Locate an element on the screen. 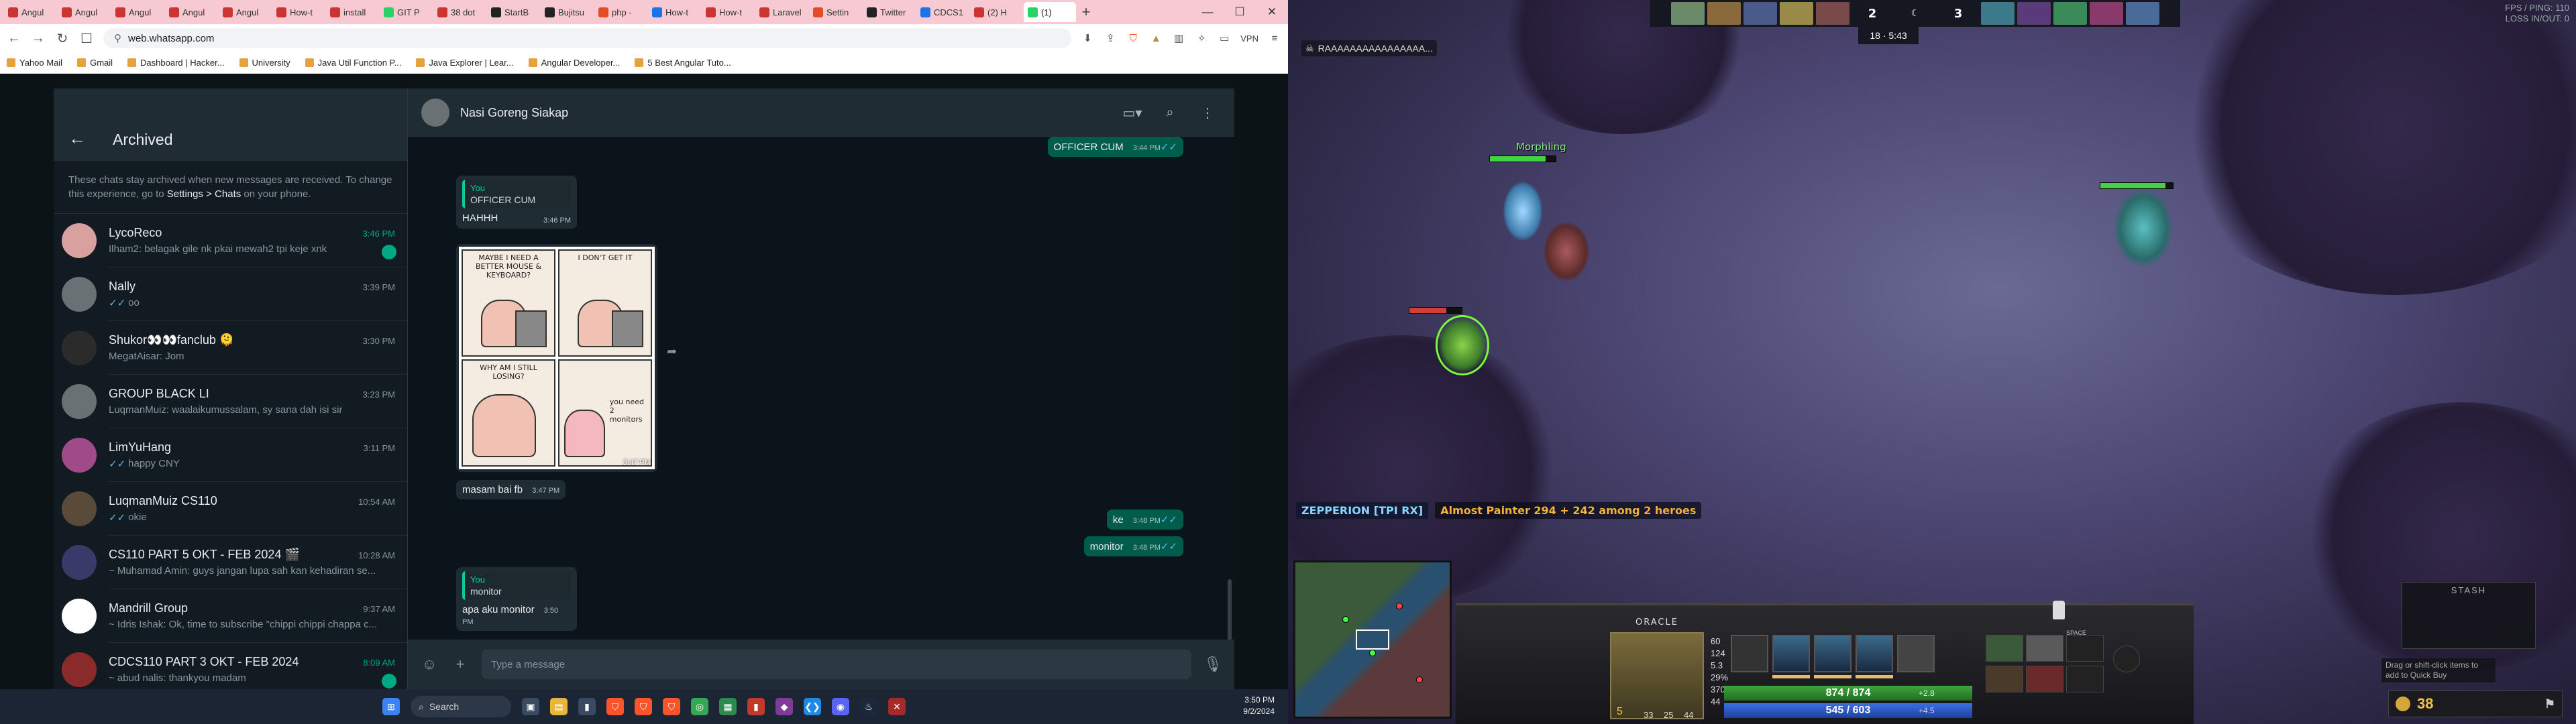 Image resolution: width=2576 pixels, height=724 pixels. menu-icon: ≡ is located at coordinates (1274, 38).